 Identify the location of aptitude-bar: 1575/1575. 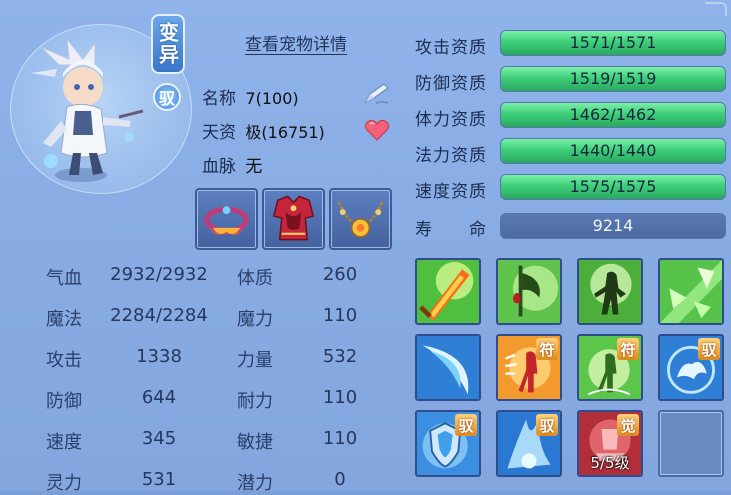
(613, 187).